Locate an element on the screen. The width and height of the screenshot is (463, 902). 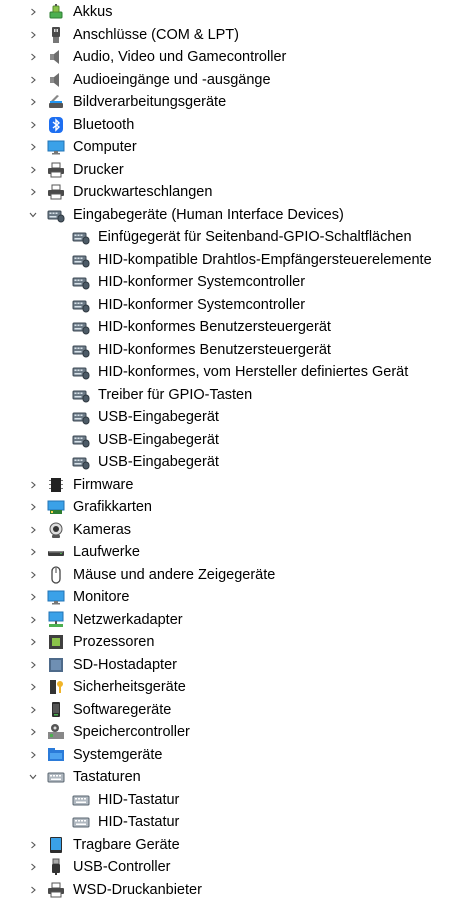
tree-category: Bluetooth is located at coordinates (231, 125).